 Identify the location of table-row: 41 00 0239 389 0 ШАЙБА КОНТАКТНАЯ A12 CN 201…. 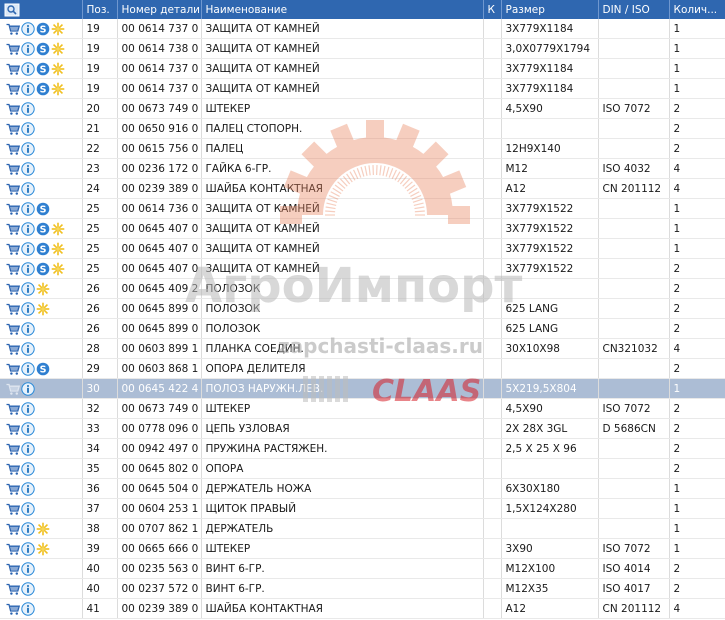
(362, 608).